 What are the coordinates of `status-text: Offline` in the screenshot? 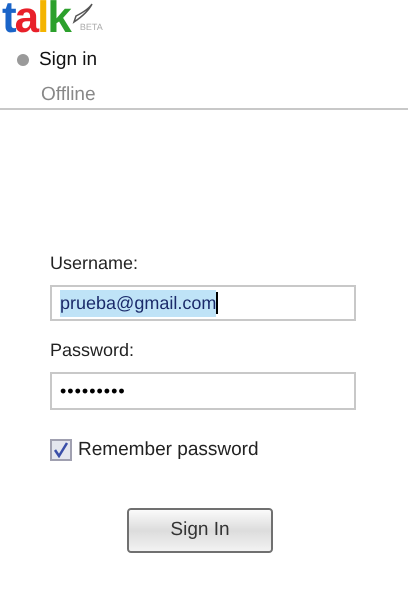 It's located at (68, 94).